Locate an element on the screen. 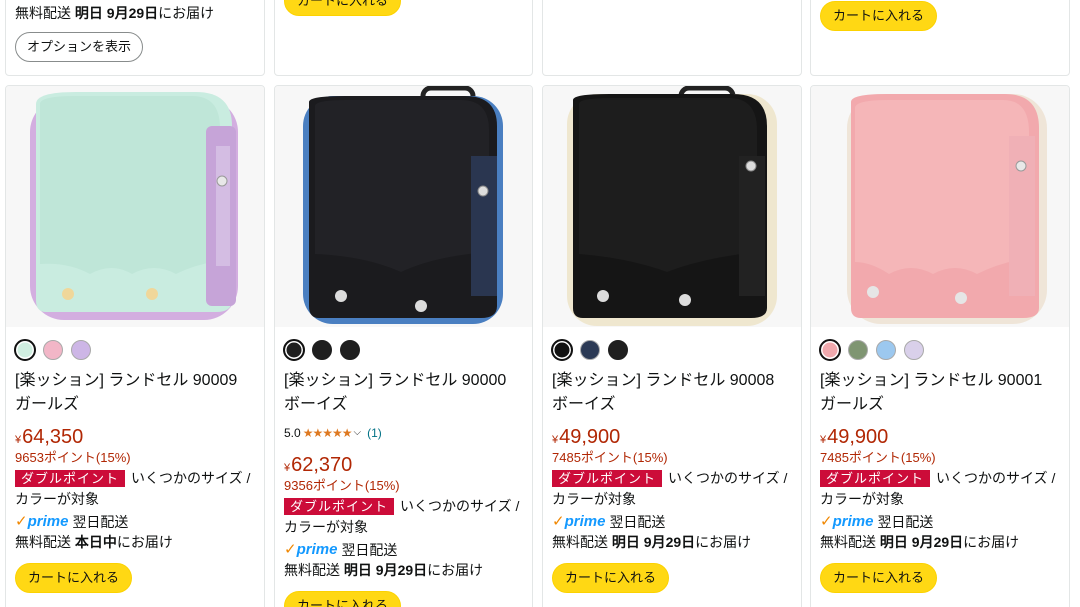 This screenshot has height=607, width=1080. product-title: [楽ッション] ランドセル 90008 ボーイズ is located at coordinates (672, 393).